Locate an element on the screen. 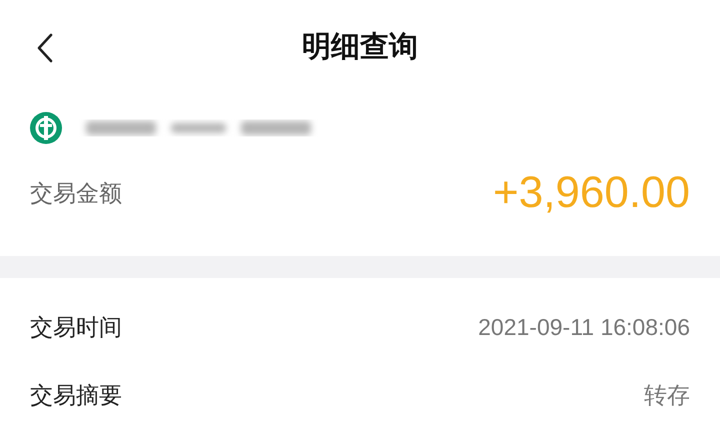 The height and width of the screenshot is (435, 720). transaction-amount: +3,960.00 is located at coordinates (591, 193).